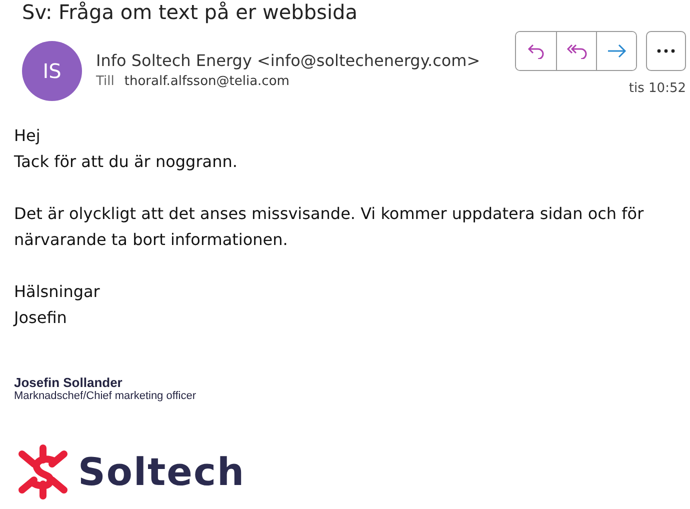 This screenshot has height=509, width=690. I want to click on timestamp: tis 10:52, so click(657, 88).